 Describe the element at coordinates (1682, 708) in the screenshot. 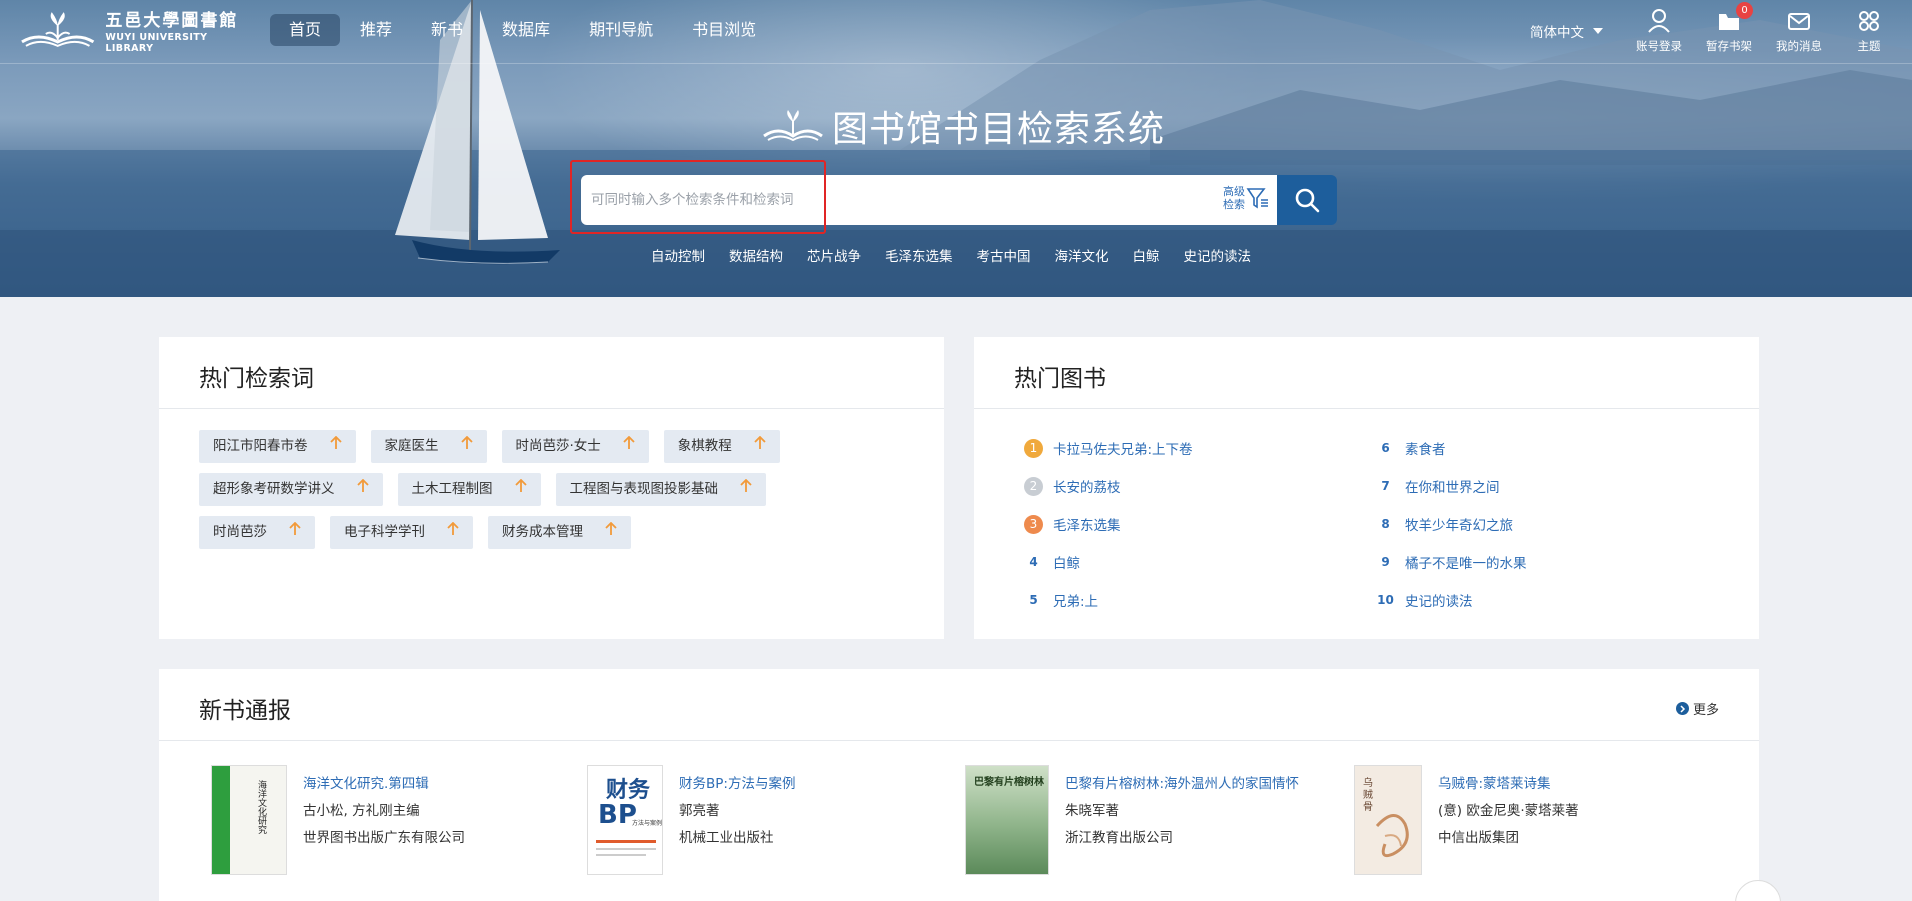

I see `chevron-right-icon` at that location.